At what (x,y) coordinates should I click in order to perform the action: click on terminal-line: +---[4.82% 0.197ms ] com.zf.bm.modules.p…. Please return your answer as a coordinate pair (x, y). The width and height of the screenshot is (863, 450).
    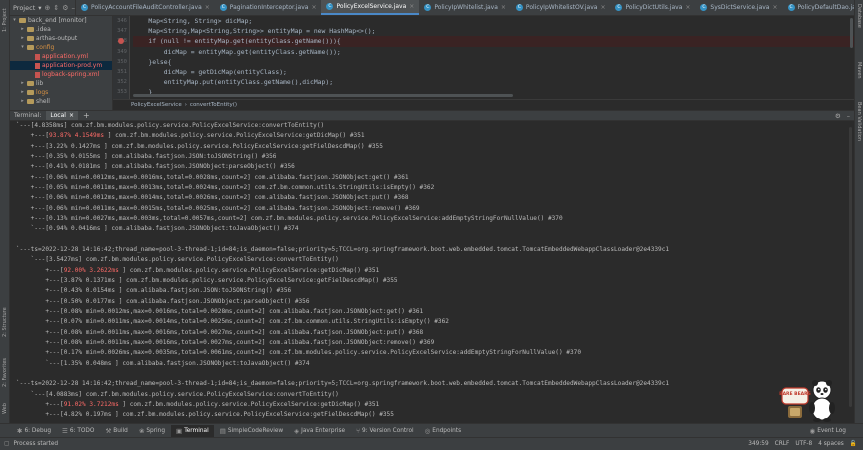
    Looking at the image, I should click on (432, 415).